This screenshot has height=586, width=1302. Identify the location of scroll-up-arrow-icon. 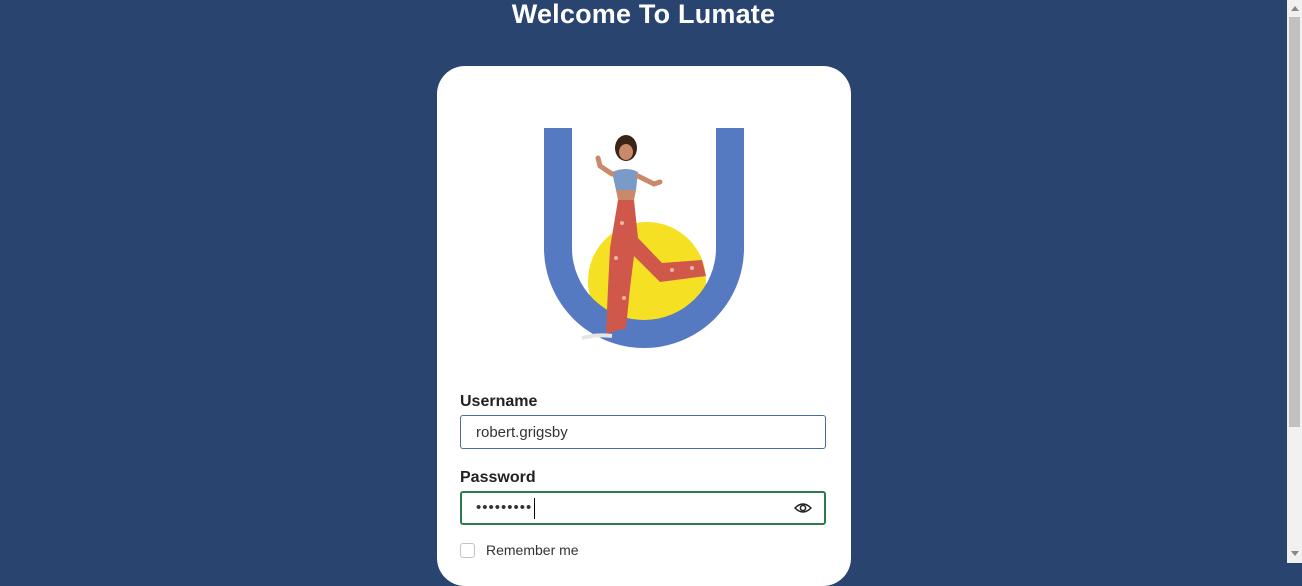
(1295, 8).